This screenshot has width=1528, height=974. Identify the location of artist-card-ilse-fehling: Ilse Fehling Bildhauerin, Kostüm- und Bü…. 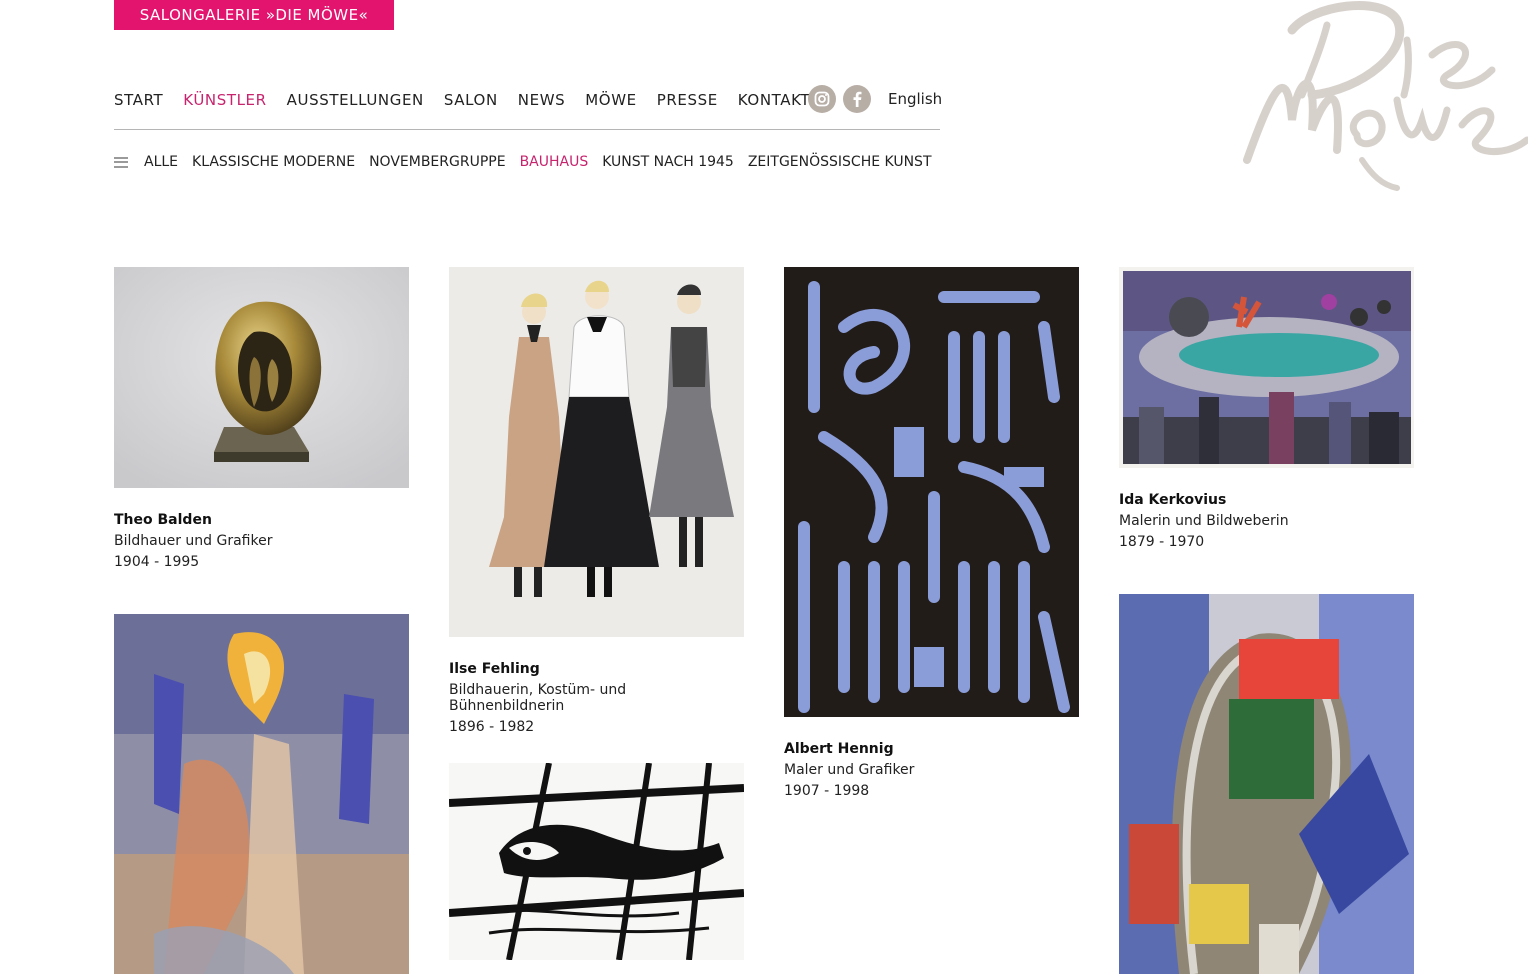
(596, 501).